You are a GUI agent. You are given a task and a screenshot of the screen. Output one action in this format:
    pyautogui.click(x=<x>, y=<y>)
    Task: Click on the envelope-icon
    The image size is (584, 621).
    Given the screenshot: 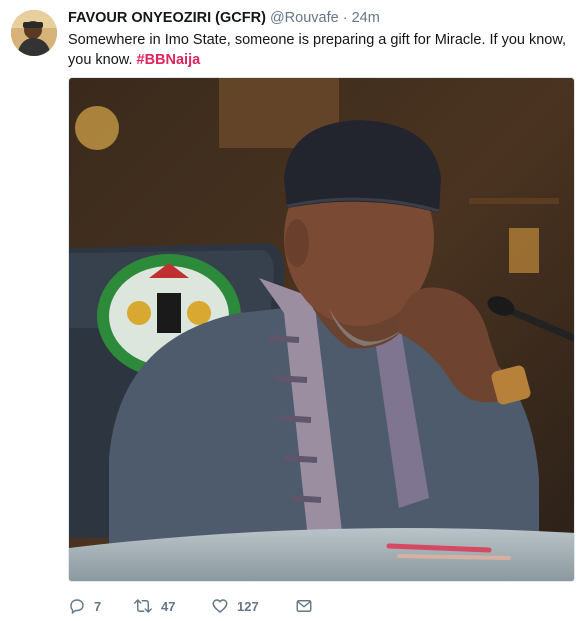 What is the action you would take?
    pyautogui.click(x=304, y=606)
    